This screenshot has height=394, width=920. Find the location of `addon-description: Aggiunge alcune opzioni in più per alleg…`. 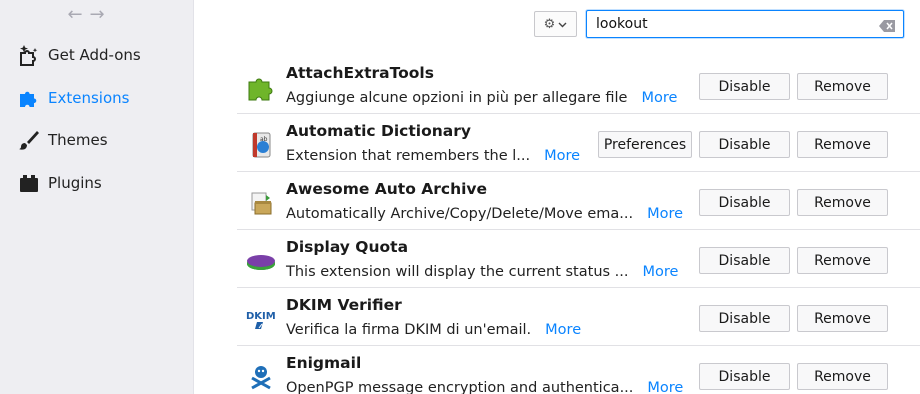

addon-description: Aggiunge alcune opzioni in più per alleg… is located at coordinates (482, 98).